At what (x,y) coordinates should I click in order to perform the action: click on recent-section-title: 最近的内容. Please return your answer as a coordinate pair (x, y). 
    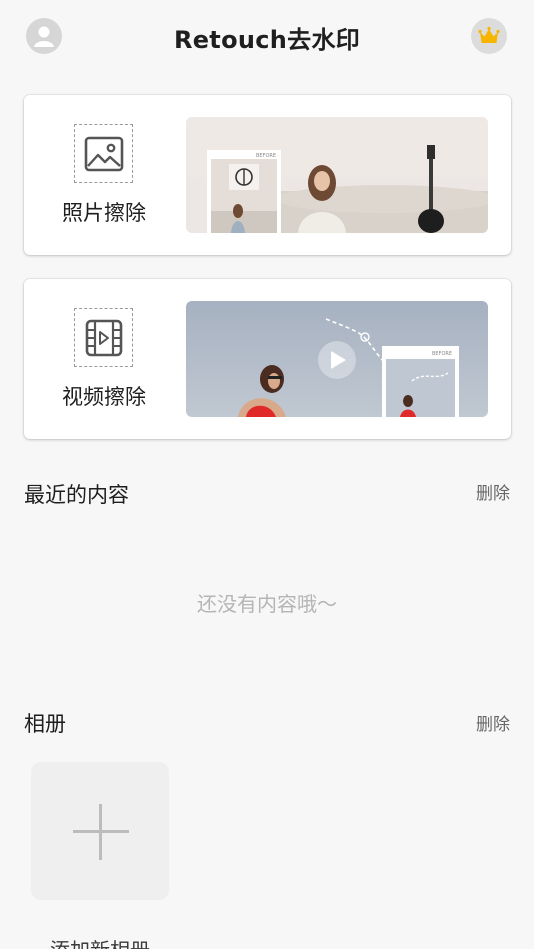
    Looking at the image, I should click on (76, 495).